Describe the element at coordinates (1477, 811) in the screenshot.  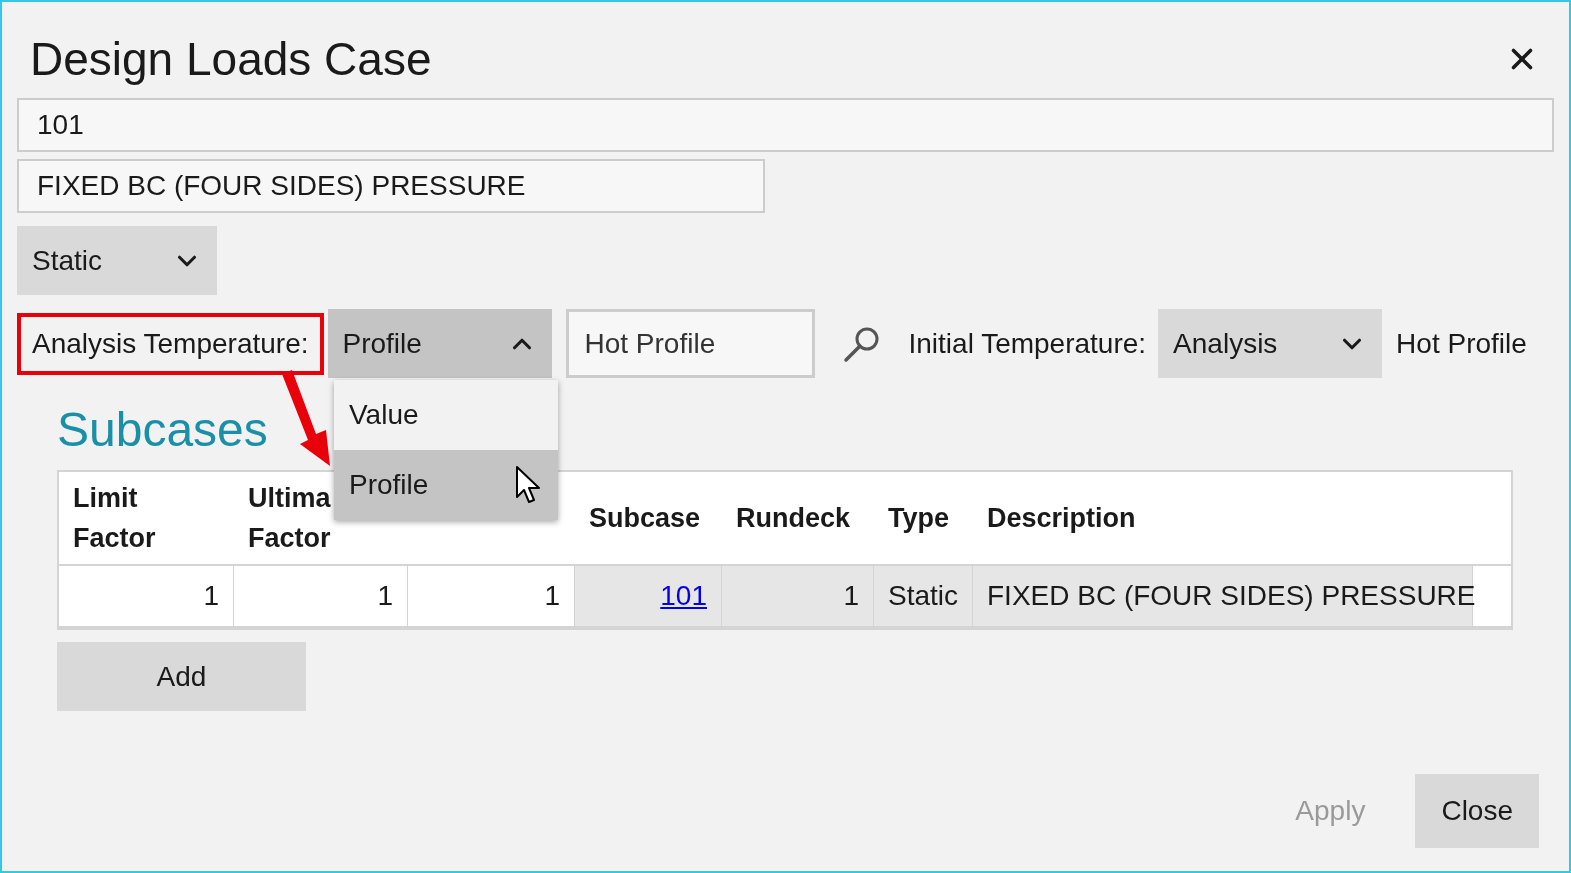
I see `dialog-button: Close` at that location.